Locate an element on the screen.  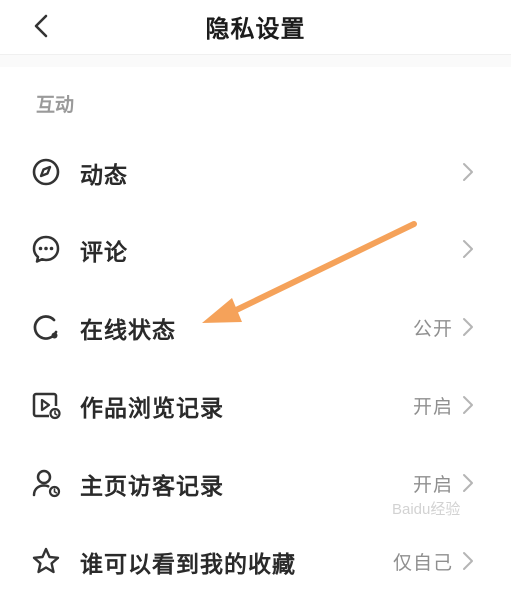
section-divider is located at coordinates (255, 61).